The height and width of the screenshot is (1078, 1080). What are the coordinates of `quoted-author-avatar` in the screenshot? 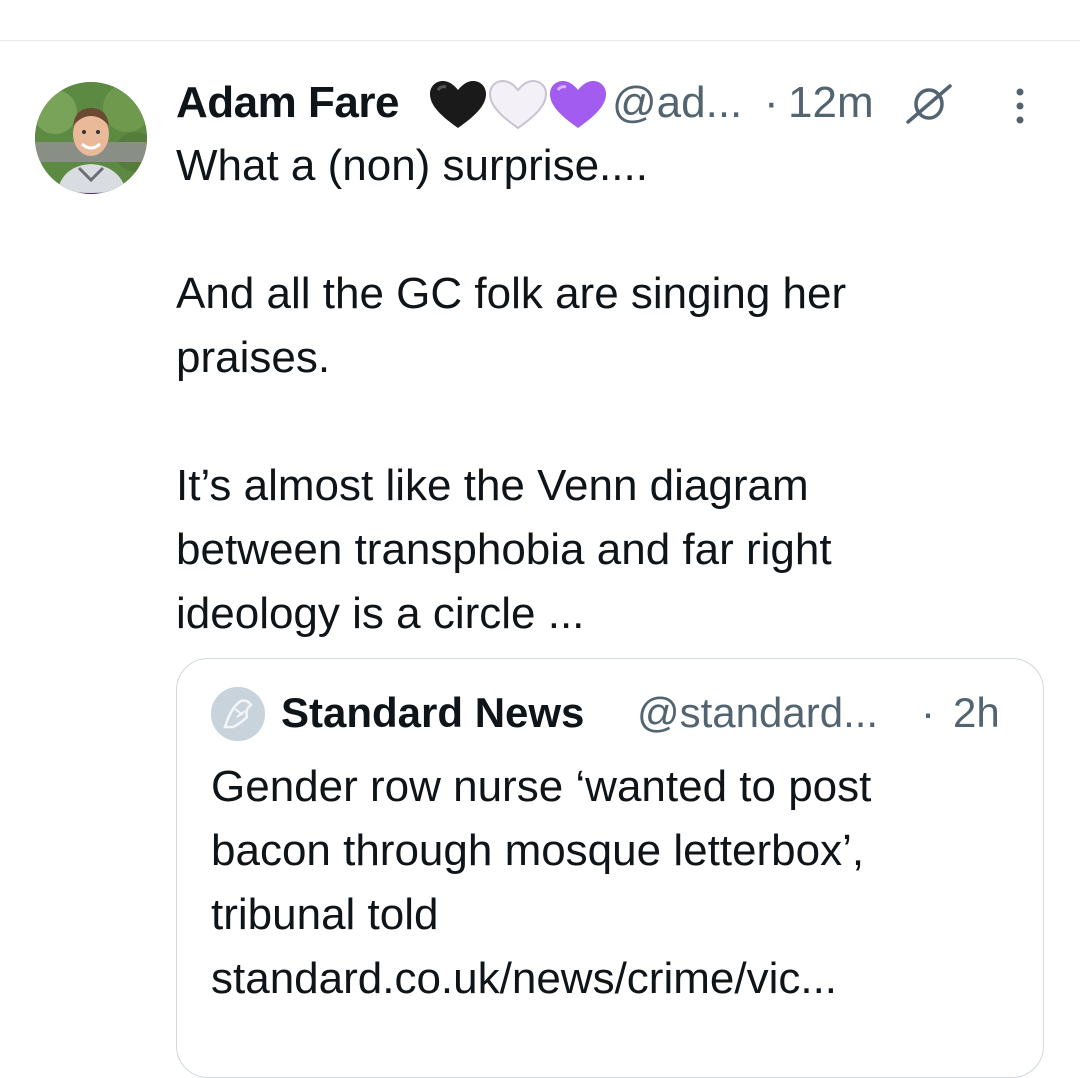 It's located at (238, 714).